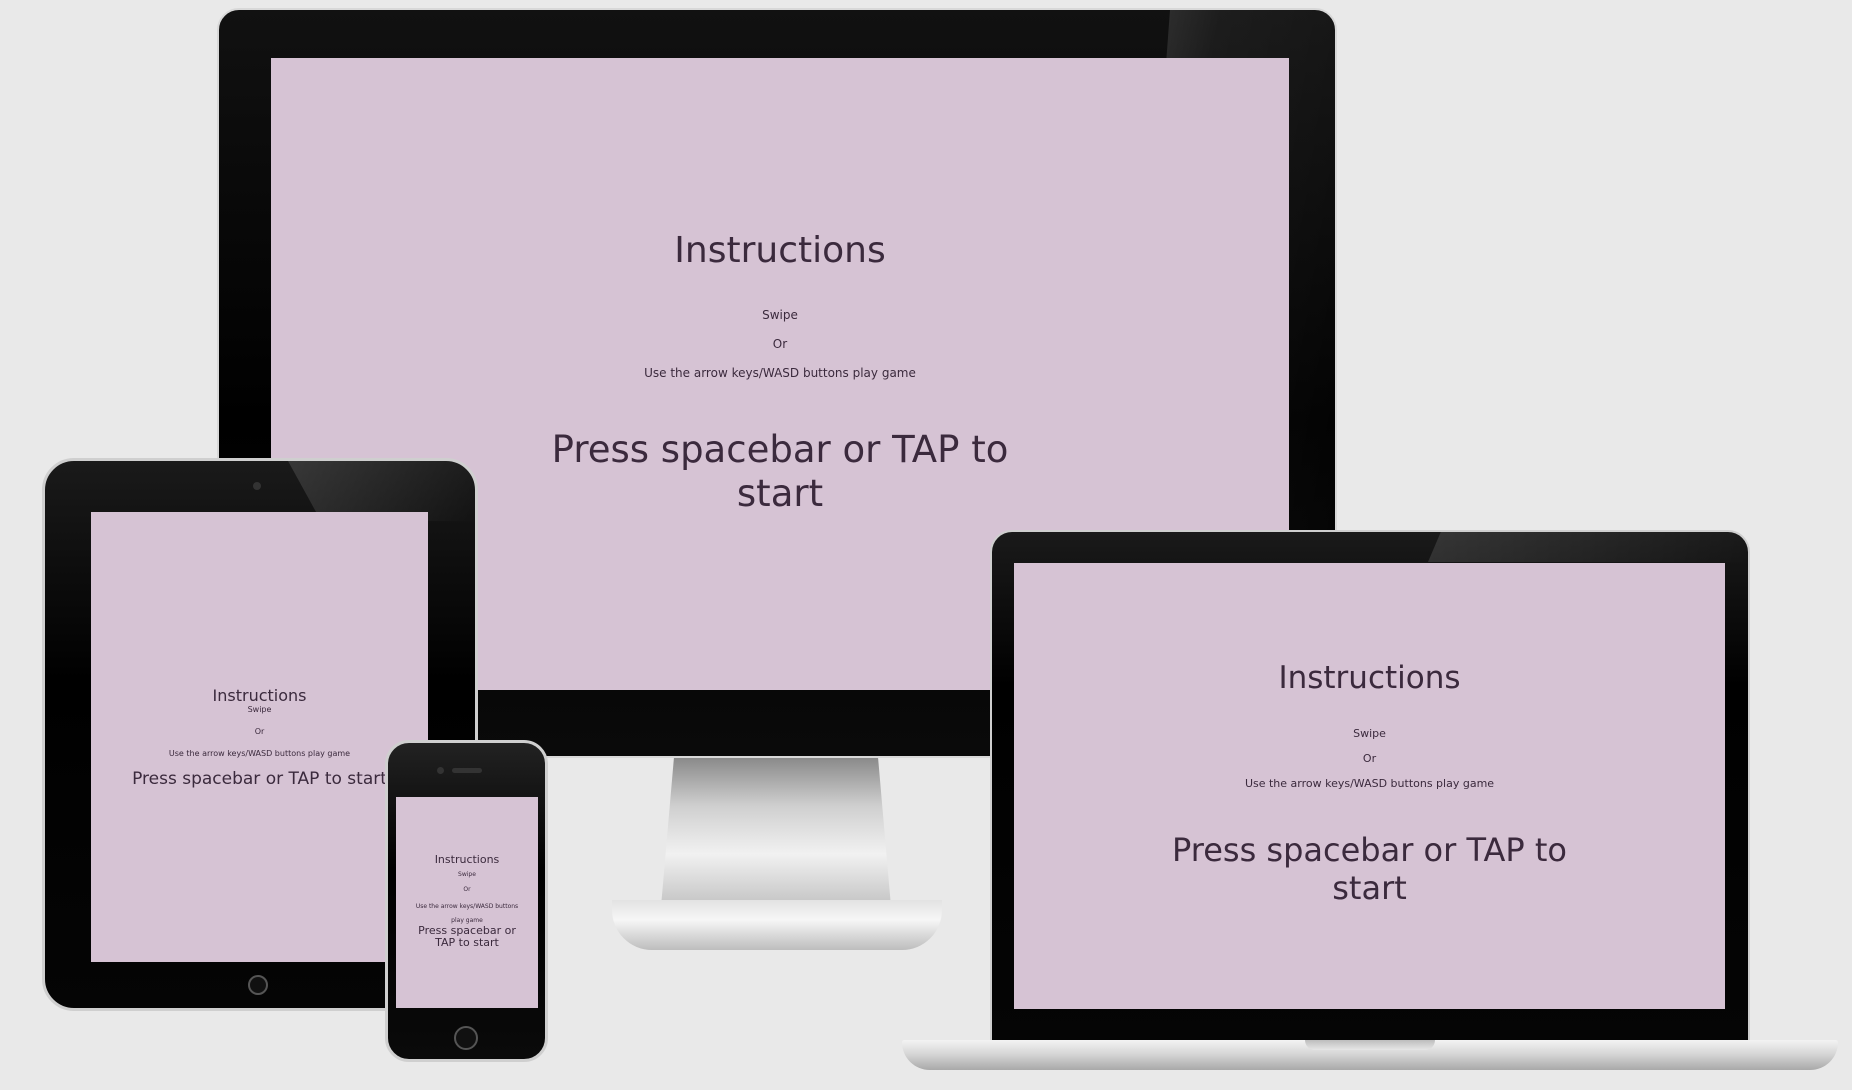  I want to click on monitor-stand-neck, so click(776, 838).